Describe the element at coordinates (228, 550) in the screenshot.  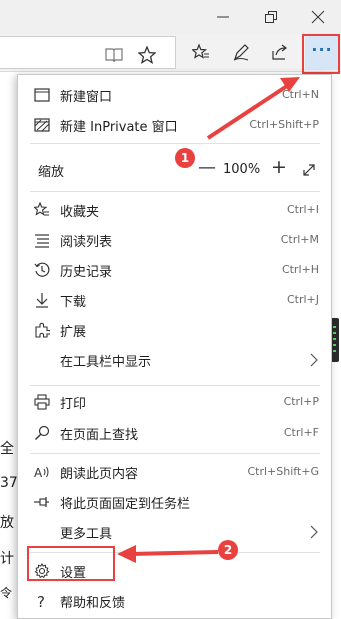
I see `annotation-badge-2: 2` at that location.